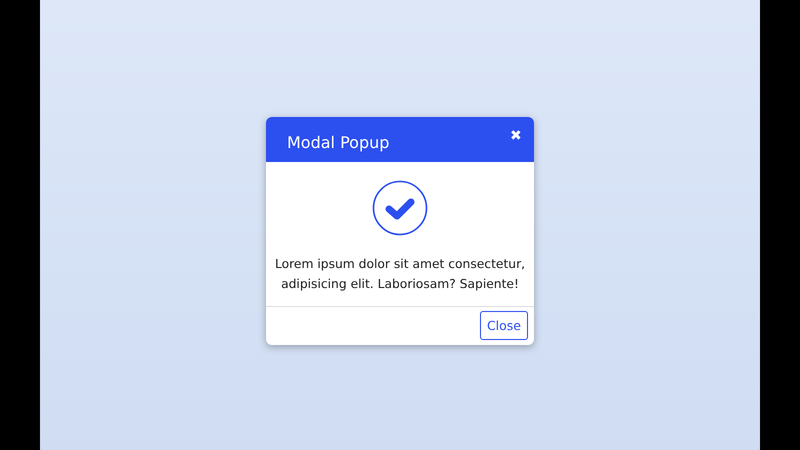 This screenshot has width=800, height=450. Describe the element at coordinates (338, 142) in the screenshot. I see `modal-title: Modal Popup` at that location.